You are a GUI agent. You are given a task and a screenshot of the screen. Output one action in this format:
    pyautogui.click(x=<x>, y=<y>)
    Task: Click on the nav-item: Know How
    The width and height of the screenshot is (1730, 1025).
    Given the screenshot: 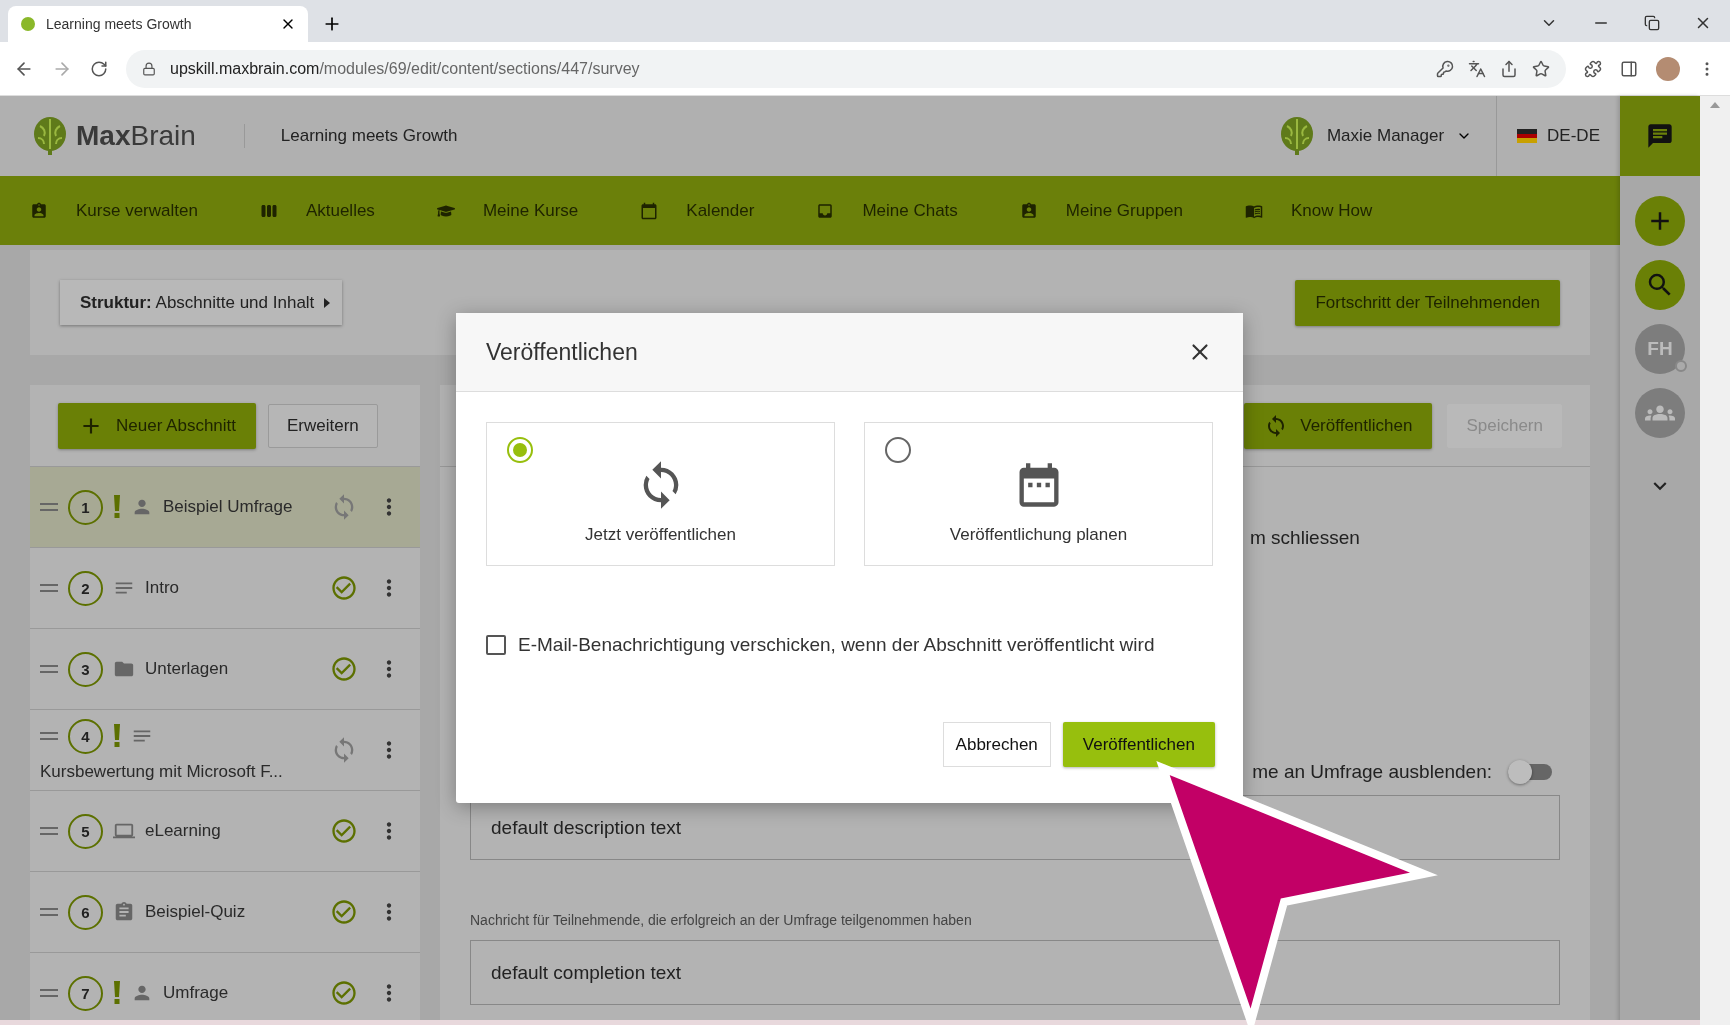 What is the action you would take?
    pyautogui.click(x=1320, y=210)
    